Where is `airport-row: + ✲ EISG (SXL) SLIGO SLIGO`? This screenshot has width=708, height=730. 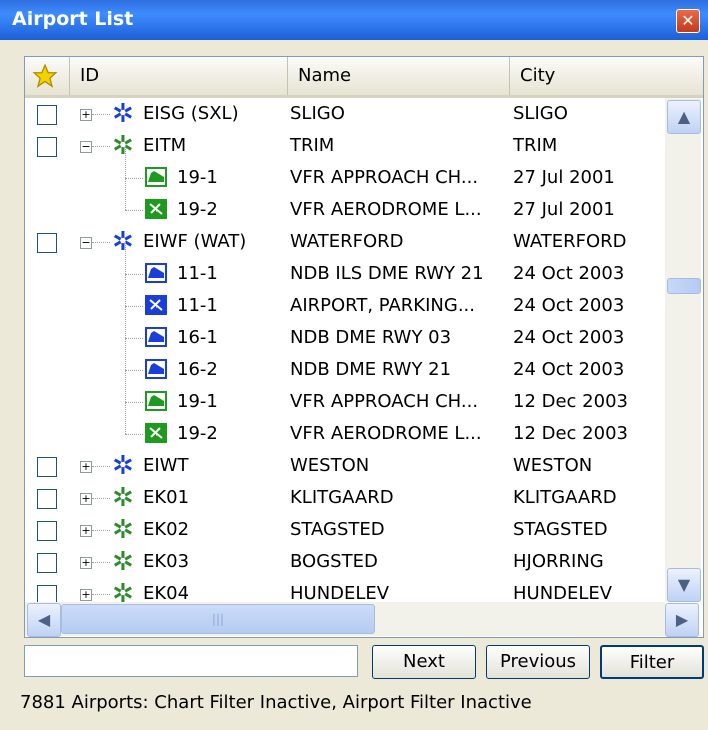 airport-row: + ✲ EISG (SXL) SLIGO SLIGO is located at coordinates (345, 114).